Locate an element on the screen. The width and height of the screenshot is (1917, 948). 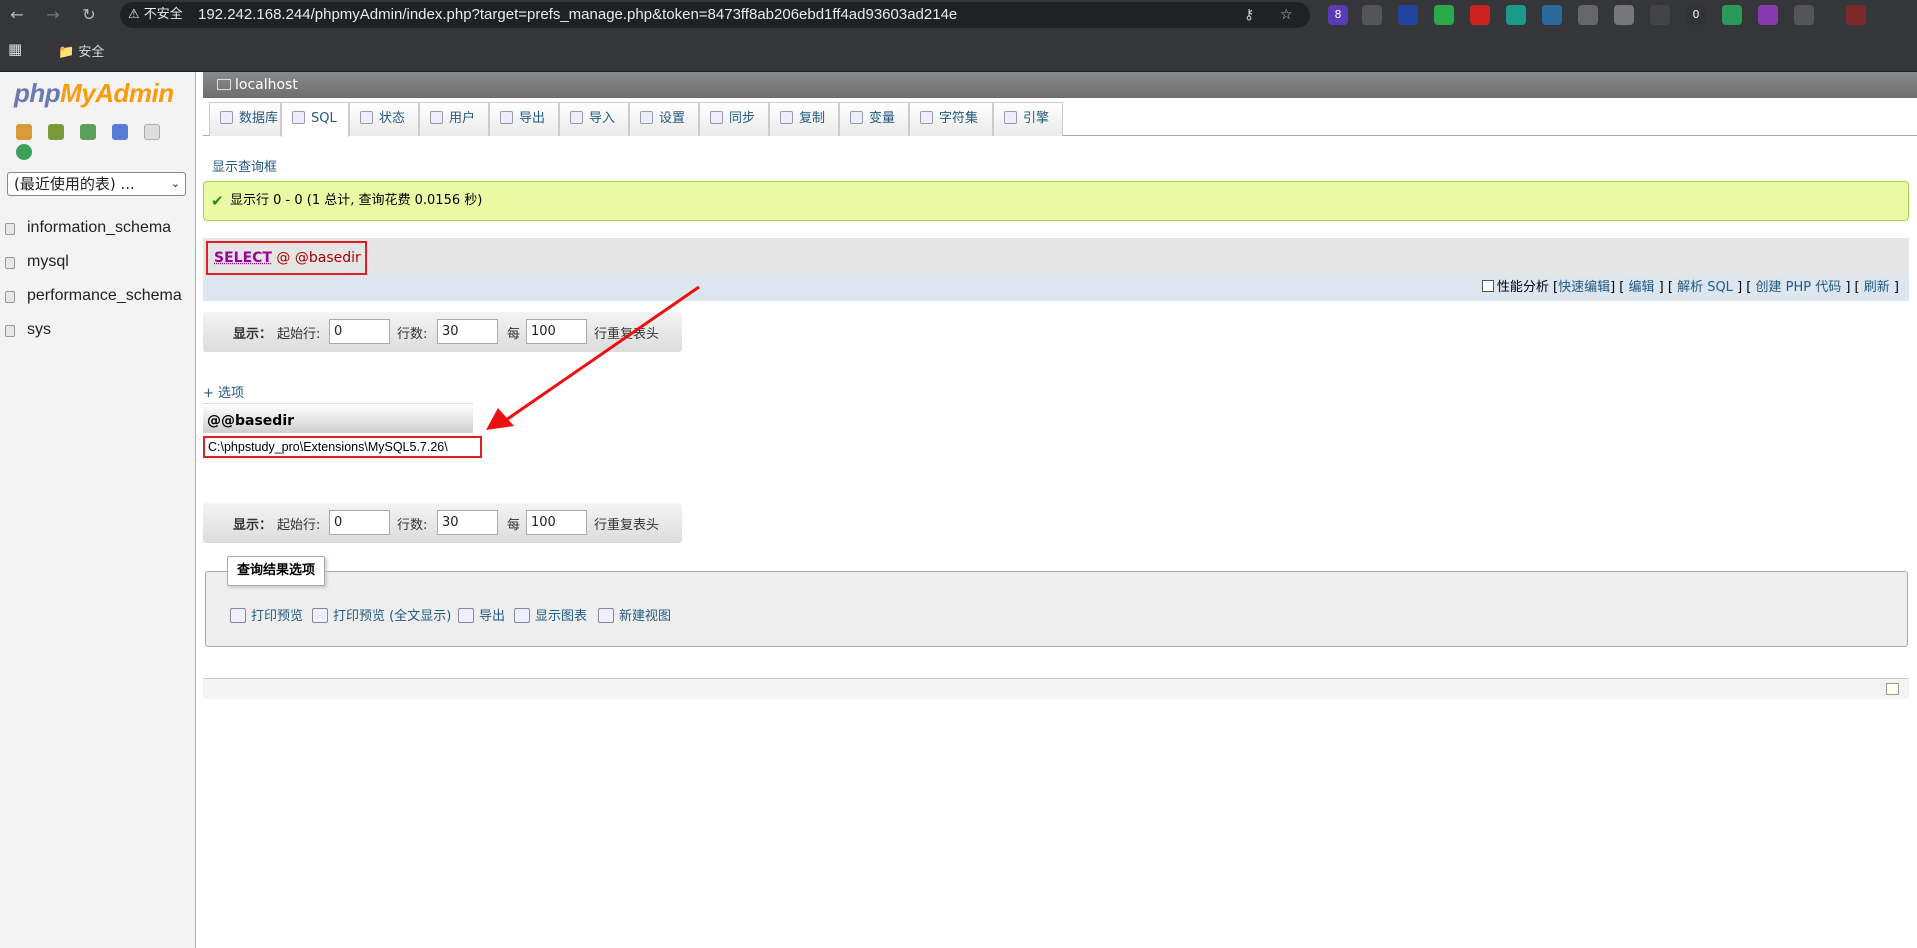
rows-label: 行数: is located at coordinates (412, 525).